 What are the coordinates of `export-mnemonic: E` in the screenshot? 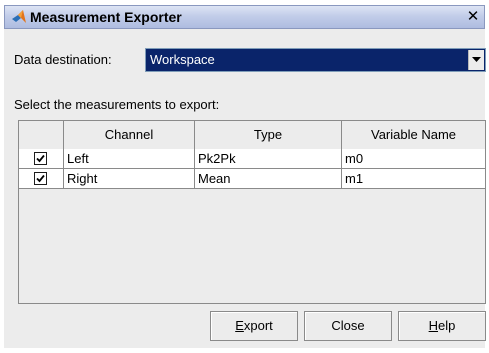 It's located at (239, 325).